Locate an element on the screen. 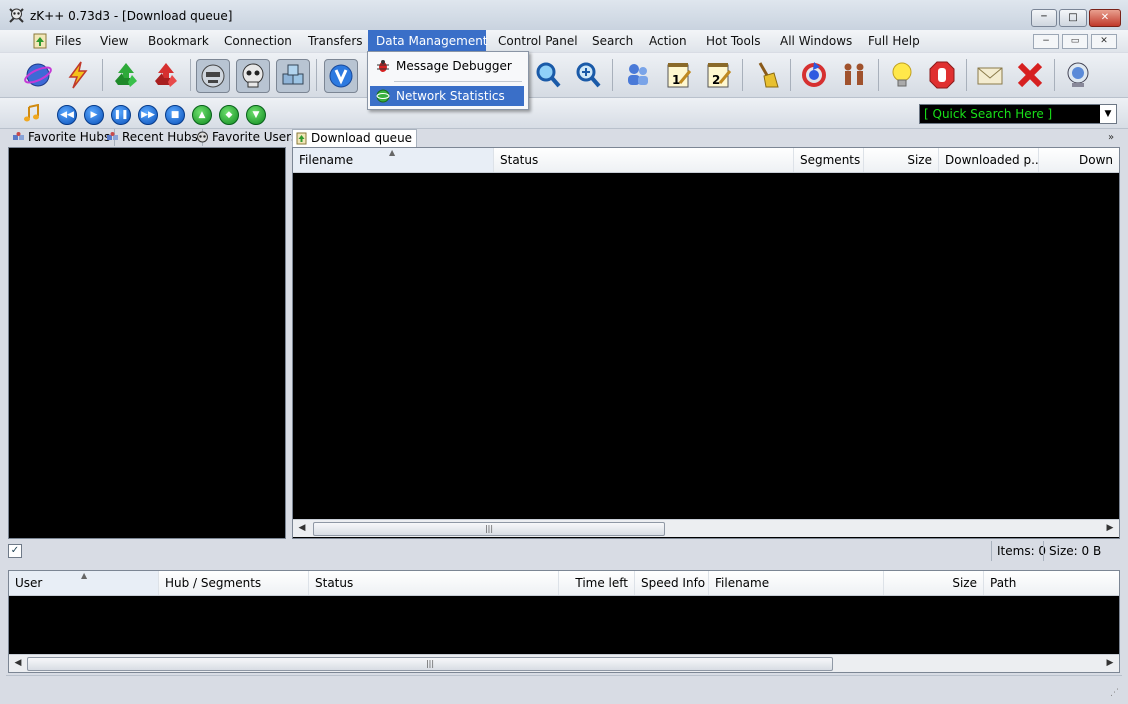  refresh-icon is located at coordinates (814, 75).